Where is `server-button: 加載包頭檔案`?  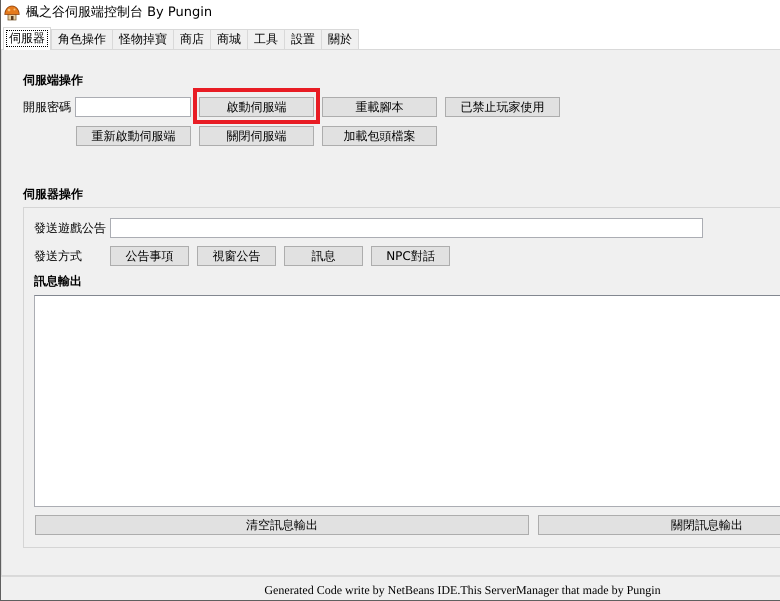
server-button: 加載包頭檔案 is located at coordinates (379, 136).